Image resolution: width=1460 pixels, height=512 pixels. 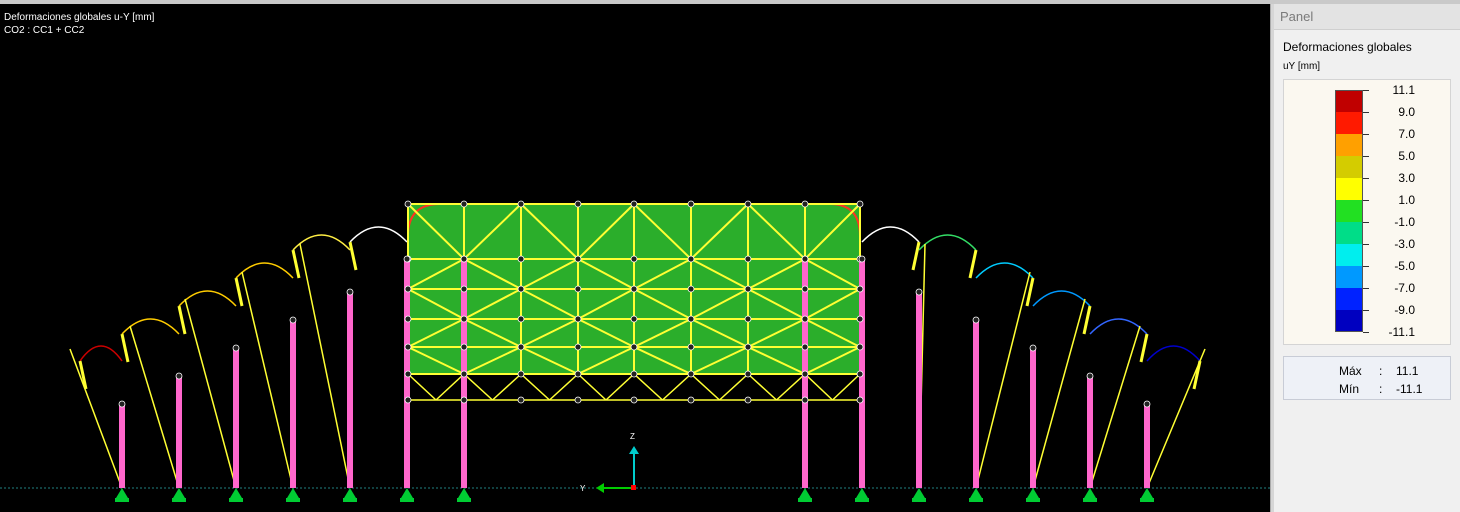 I want to click on legend-bar-border, so click(x=1349, y=211).